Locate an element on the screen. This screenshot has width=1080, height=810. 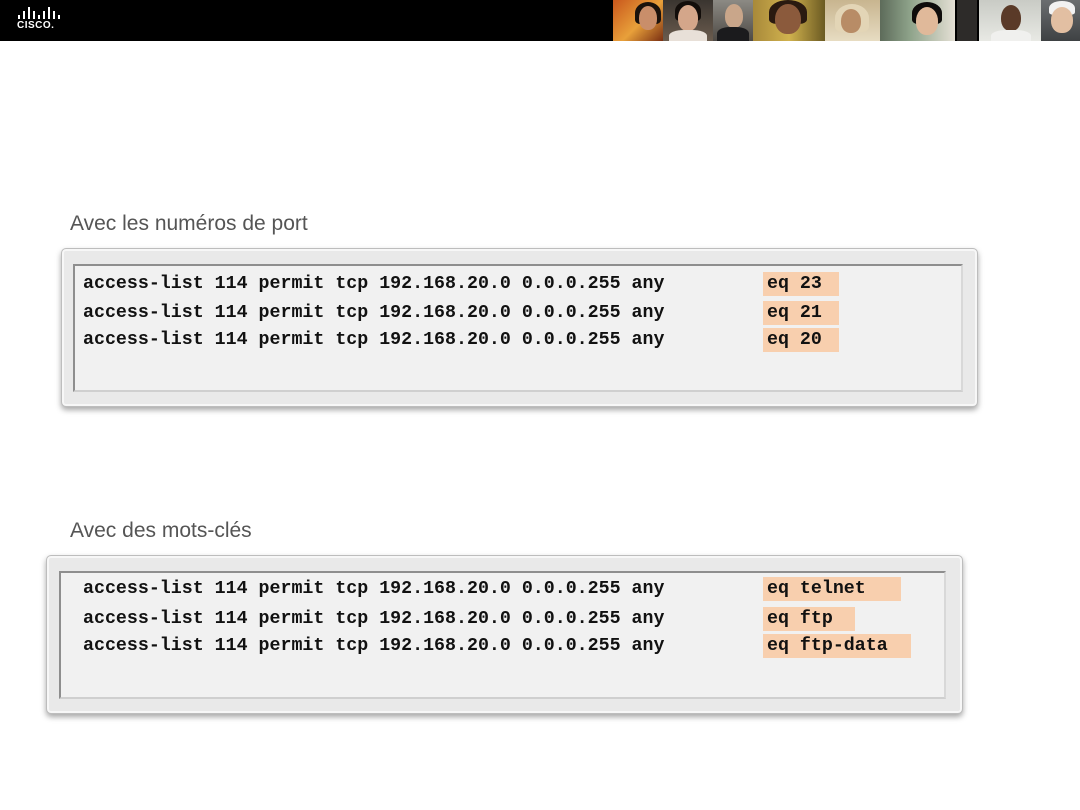
acl-port-keyword: eq 23 is located at coordinates (794, 284).